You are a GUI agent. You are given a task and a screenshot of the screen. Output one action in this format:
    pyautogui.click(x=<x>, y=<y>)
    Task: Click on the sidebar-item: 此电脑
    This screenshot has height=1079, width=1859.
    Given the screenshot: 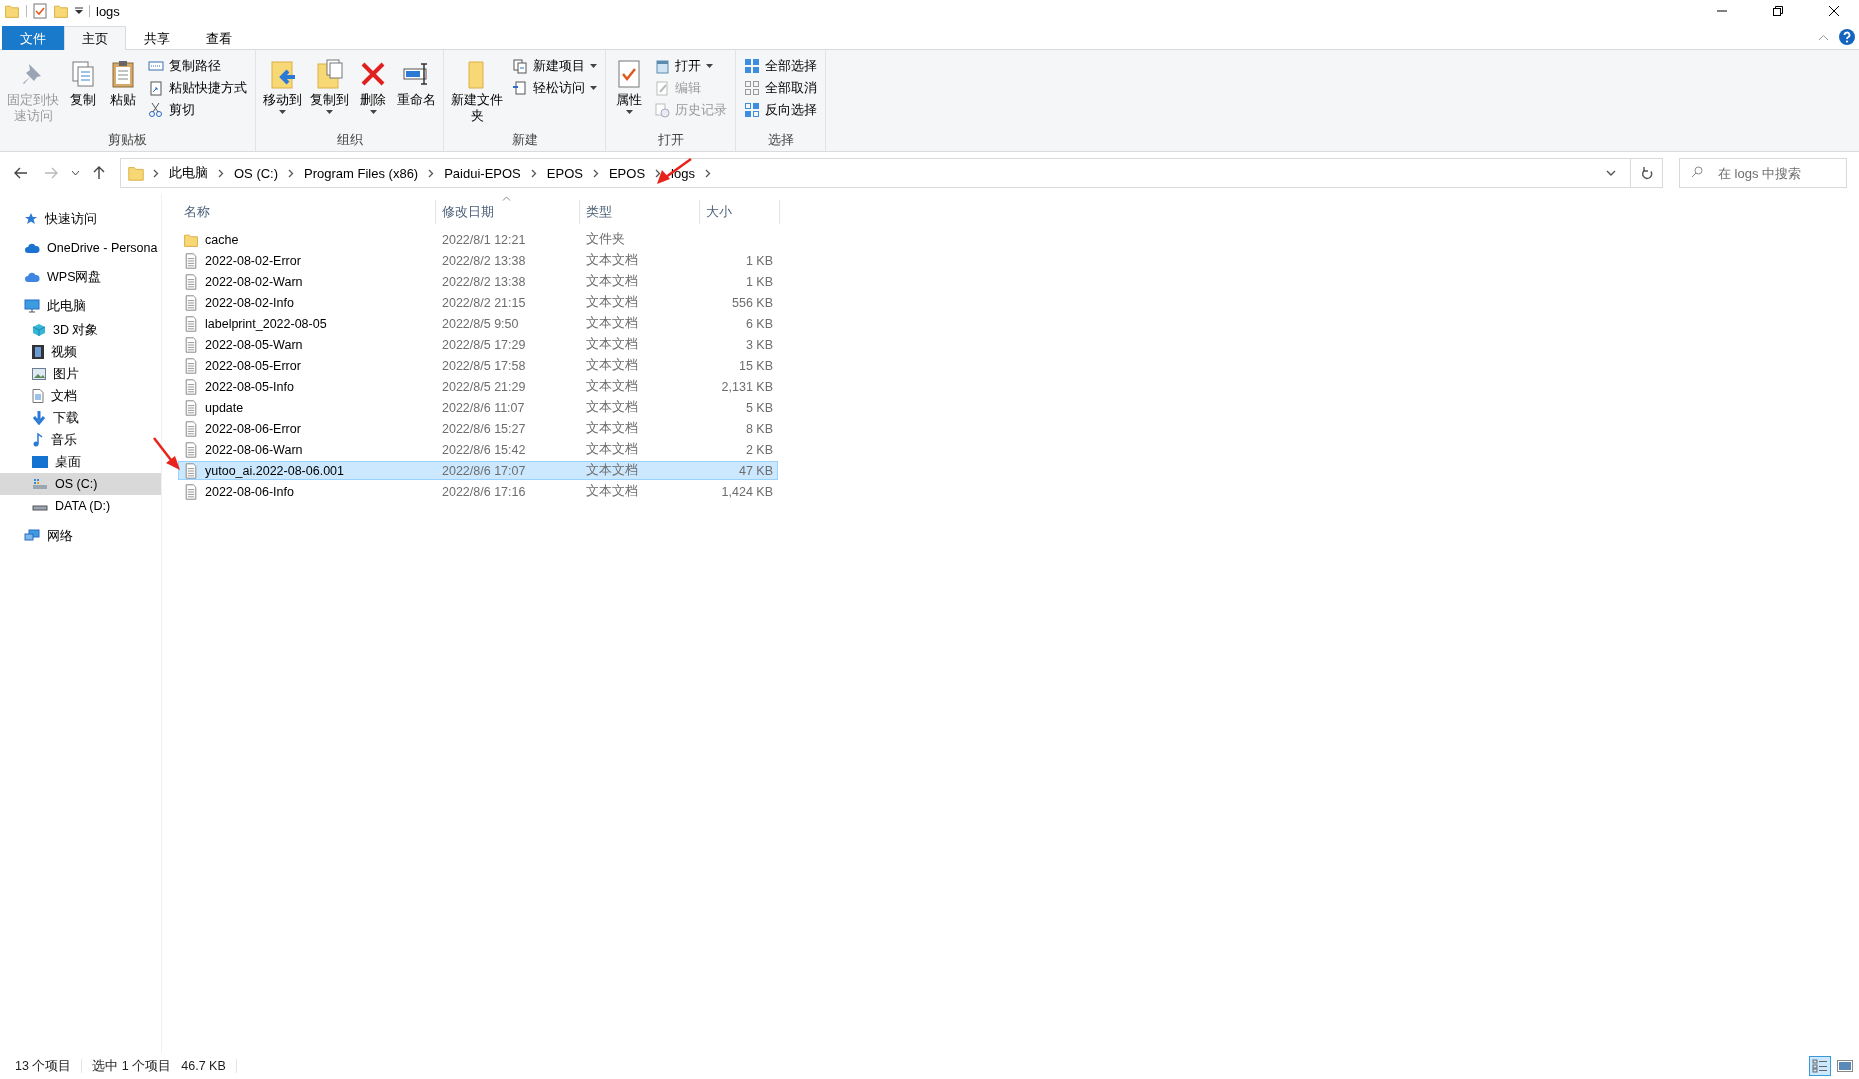 What is the action you would take?
    pyautogui.click(x=79, y=306)
    